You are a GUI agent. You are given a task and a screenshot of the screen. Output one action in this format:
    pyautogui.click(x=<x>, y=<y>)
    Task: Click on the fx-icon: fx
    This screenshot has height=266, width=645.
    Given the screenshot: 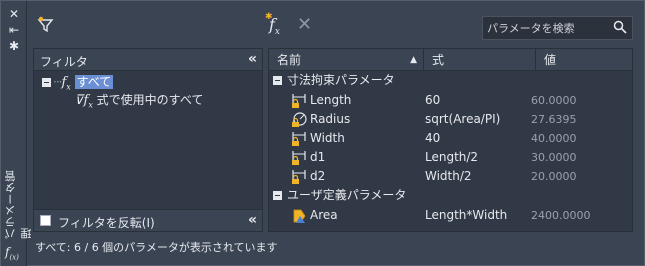 What is the action you would take?
    pyautogui.click(x=66, y=83)
    